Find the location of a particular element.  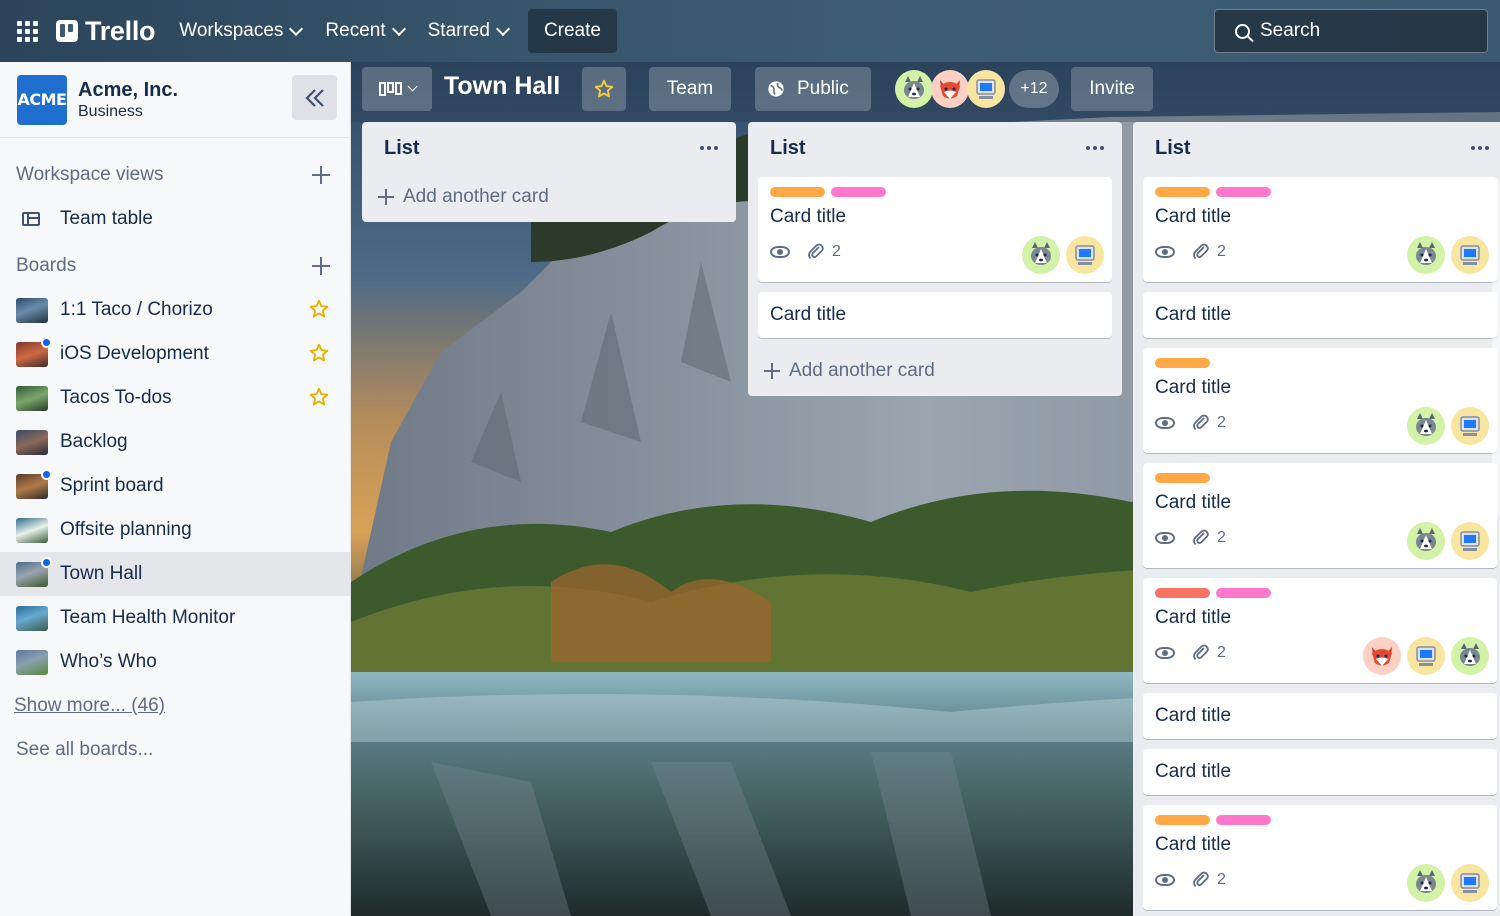

sidebar-board-item: Town Hall is located at coordinates (175, 574).